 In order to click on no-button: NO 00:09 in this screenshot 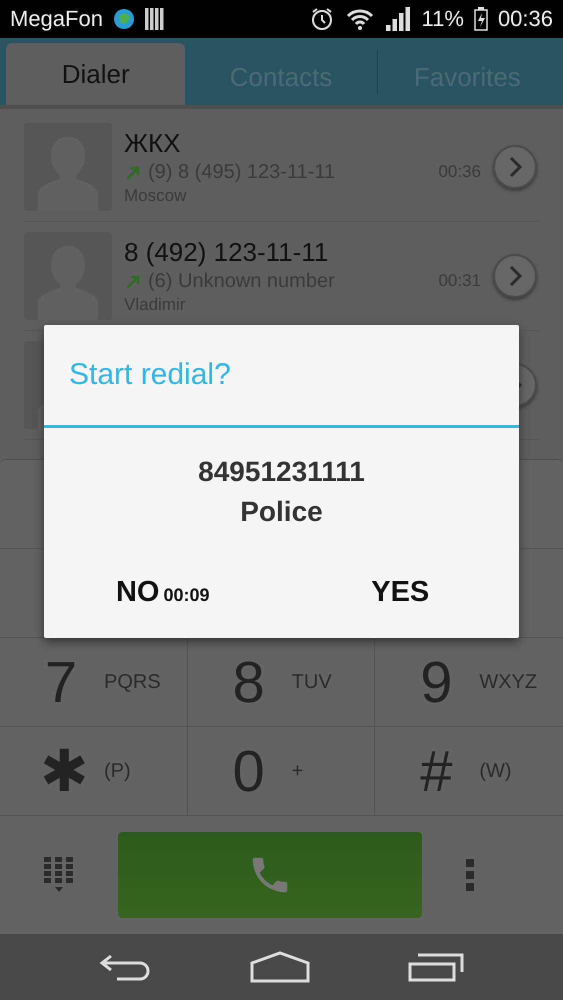, I will do `click(163, 600)`.